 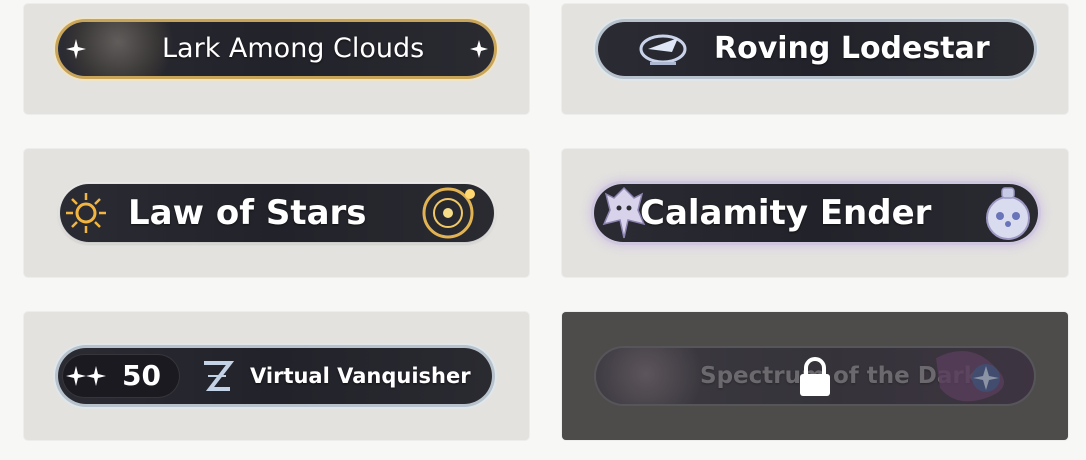 What do you see at coordinates (121, 376) in the screenshot?
I see `level-badge: 50` at bounding box center [121, 376].